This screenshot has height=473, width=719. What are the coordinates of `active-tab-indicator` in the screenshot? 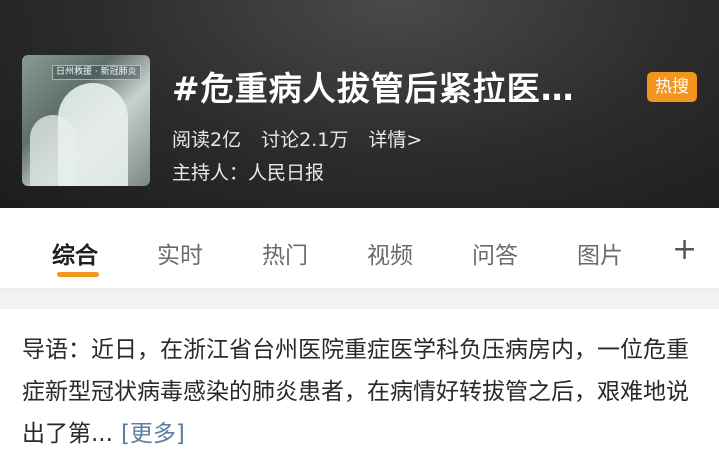 It's located at (78, 274).